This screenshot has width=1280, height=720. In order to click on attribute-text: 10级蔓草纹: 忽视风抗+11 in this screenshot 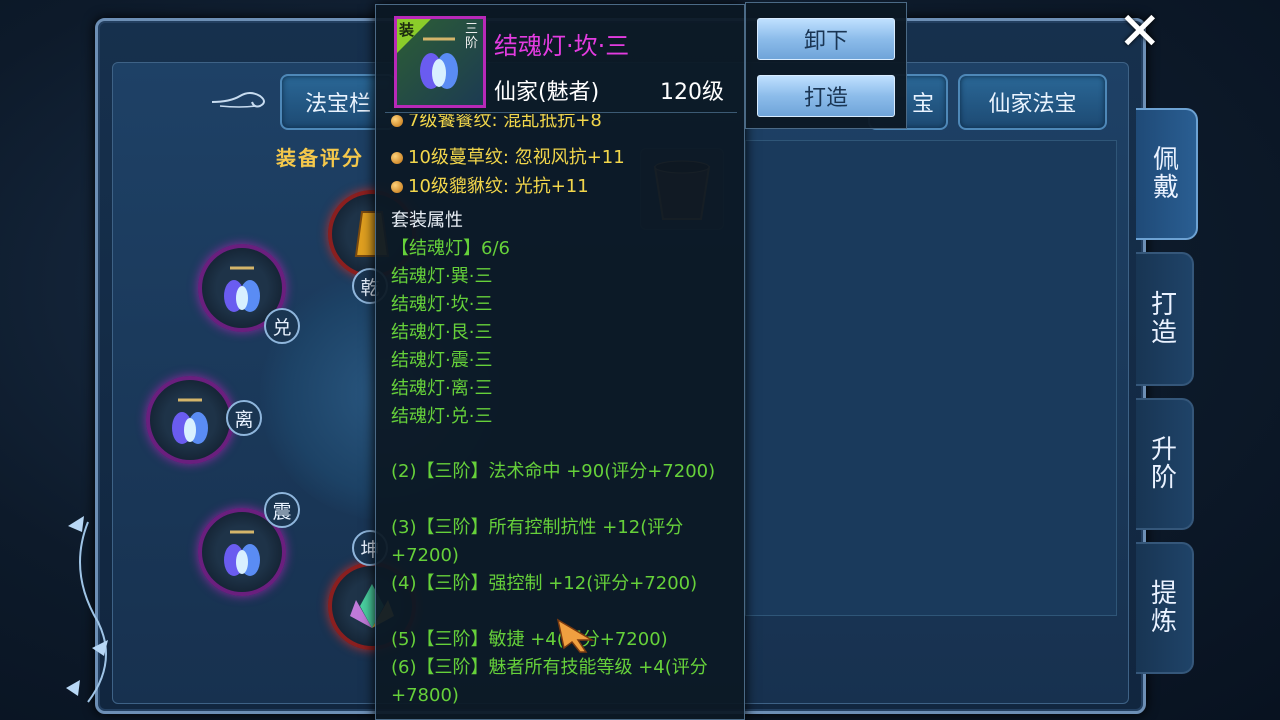, I will do `click(516, 157)`.